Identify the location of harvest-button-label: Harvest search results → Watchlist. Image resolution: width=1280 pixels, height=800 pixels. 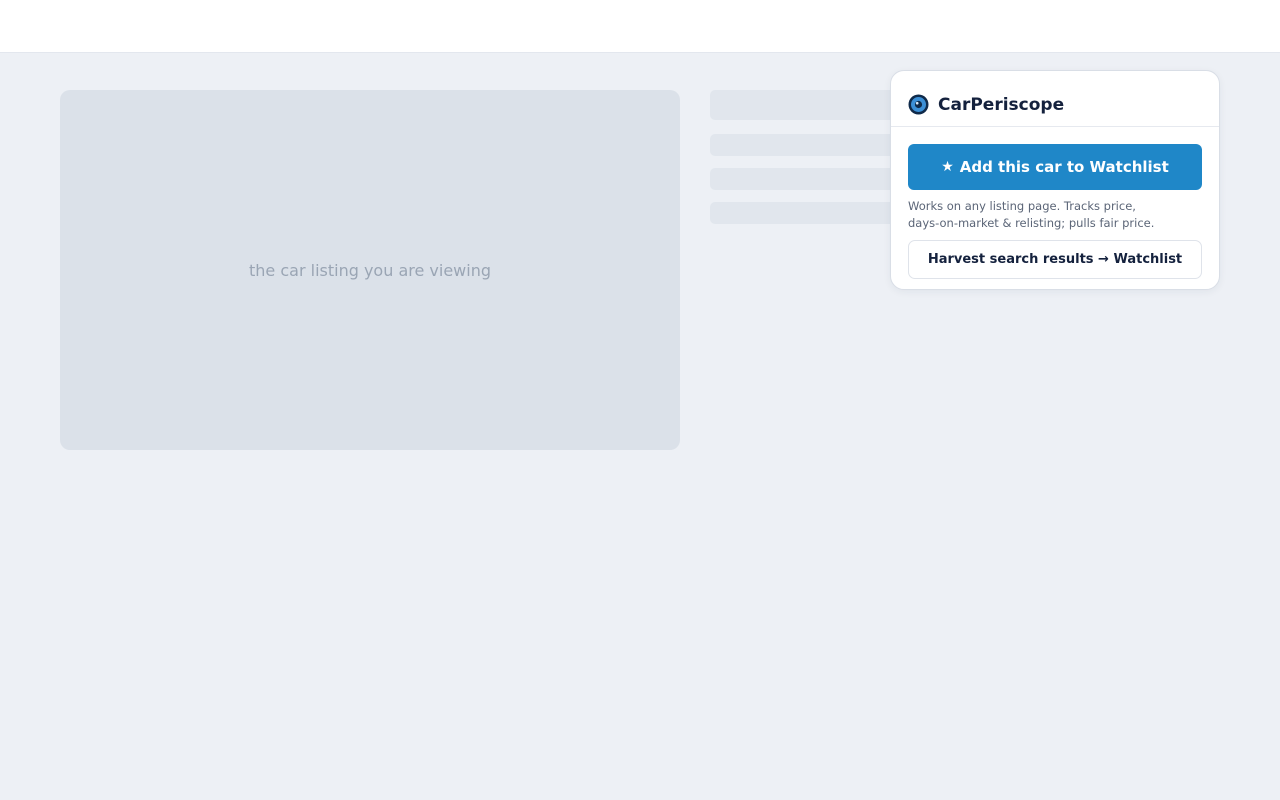
(1055, 259).